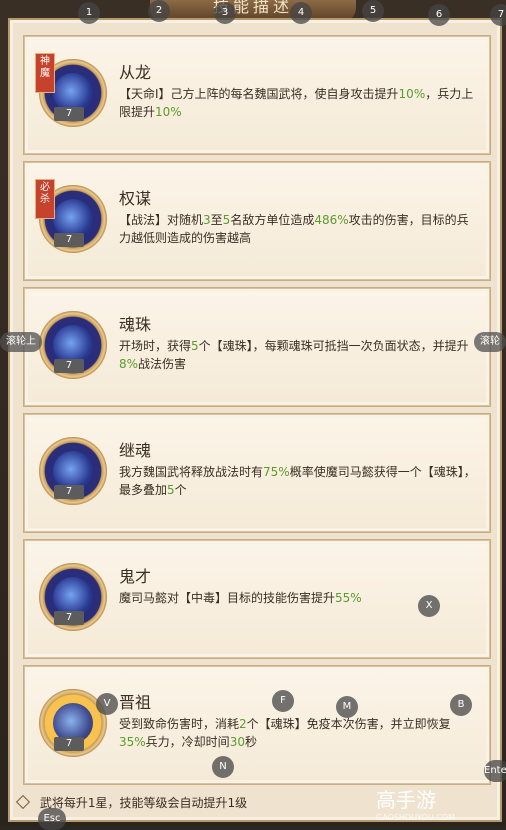 The width and height of the screenshot is (506, 830). I want to click on skill-badge: 神 魔, so click(45, 73).